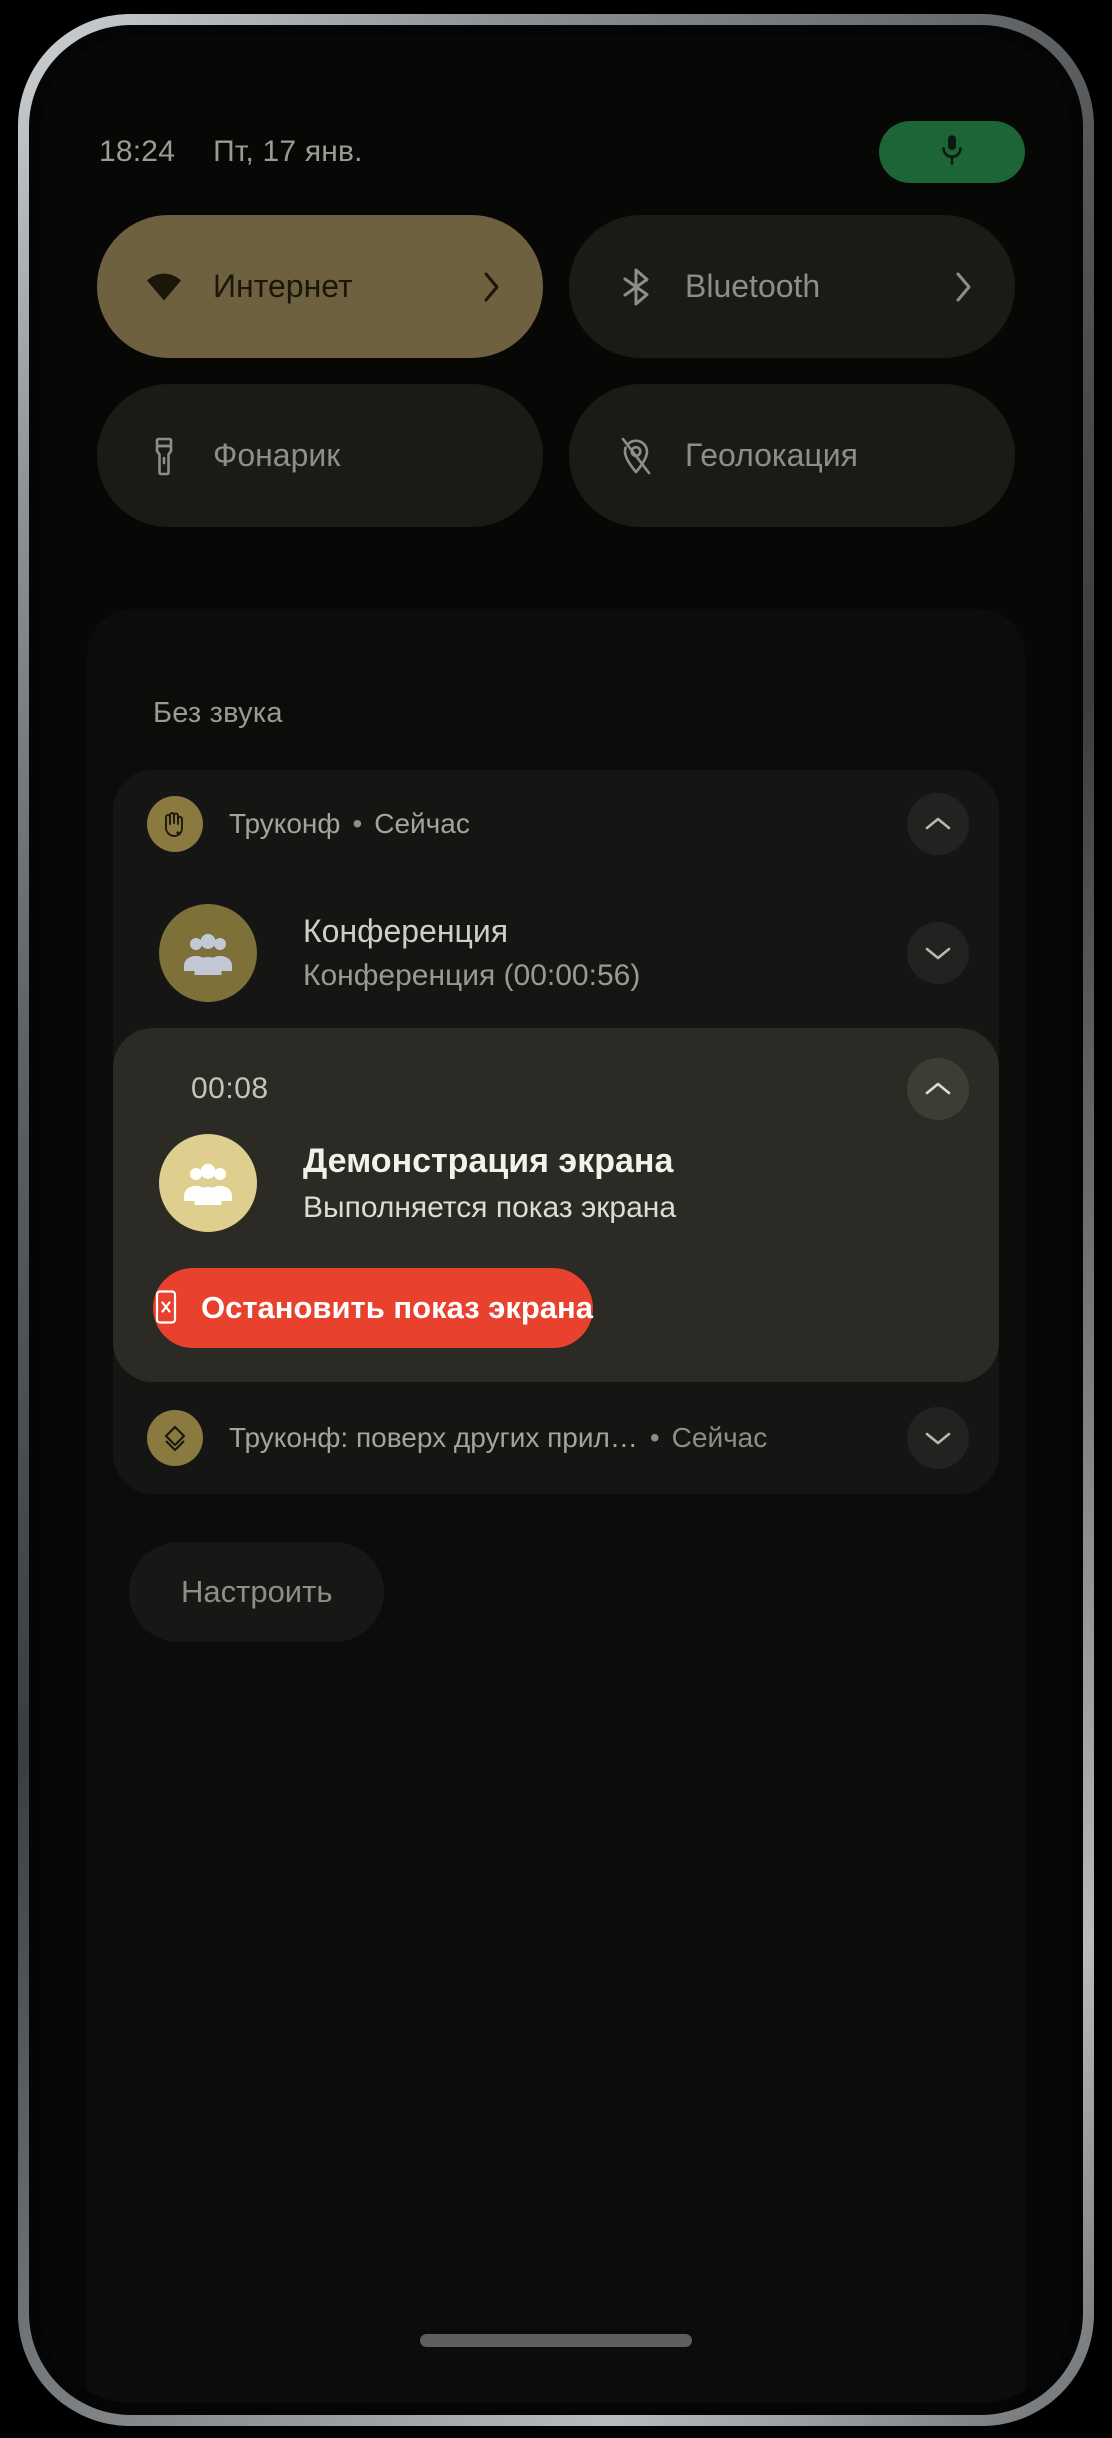 This screenshot has width=1112, height=2438. Describe the element at coordinates (406, 931) in the screenshot. I see `conference-title: Конференция` at that location.